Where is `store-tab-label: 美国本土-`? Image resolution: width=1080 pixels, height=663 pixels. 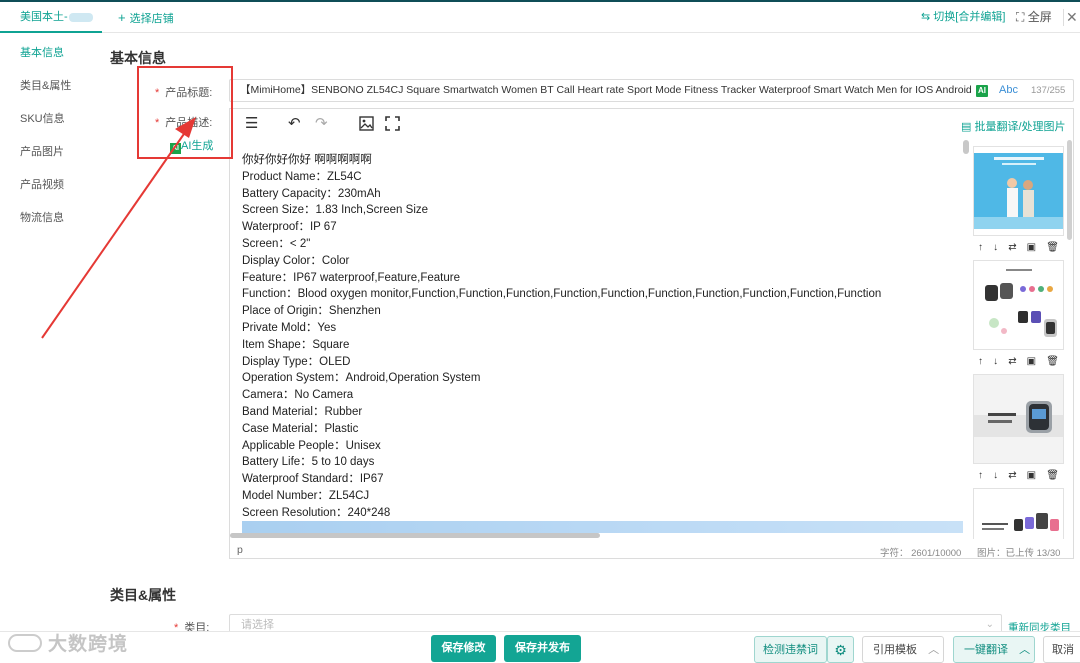 store-tab-label: 美国本土- is located at coordinates (44, 17).